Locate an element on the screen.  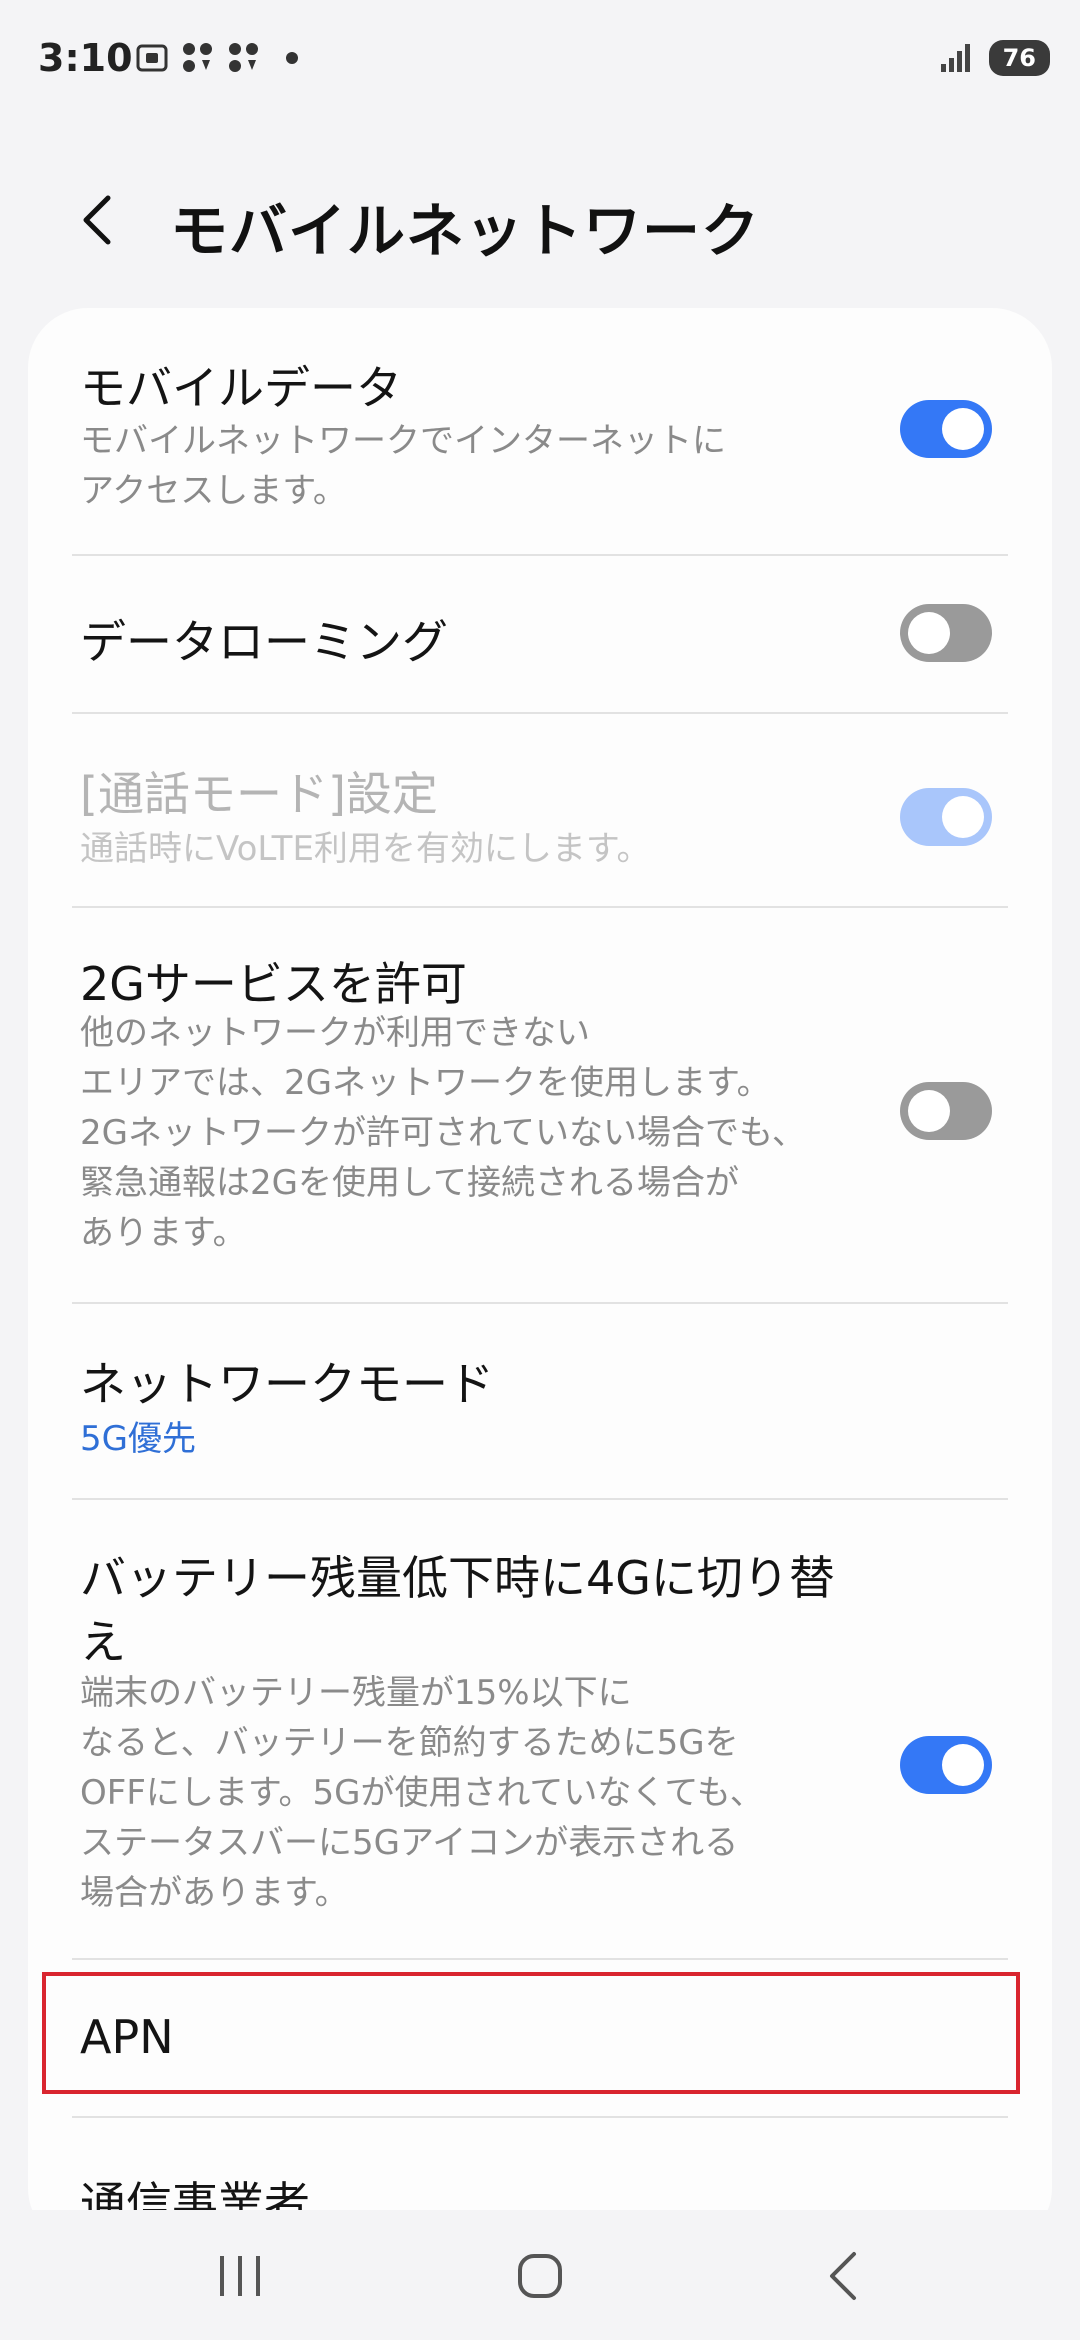
setting-title: モバイルデータ is located at coordinates (241, 388).